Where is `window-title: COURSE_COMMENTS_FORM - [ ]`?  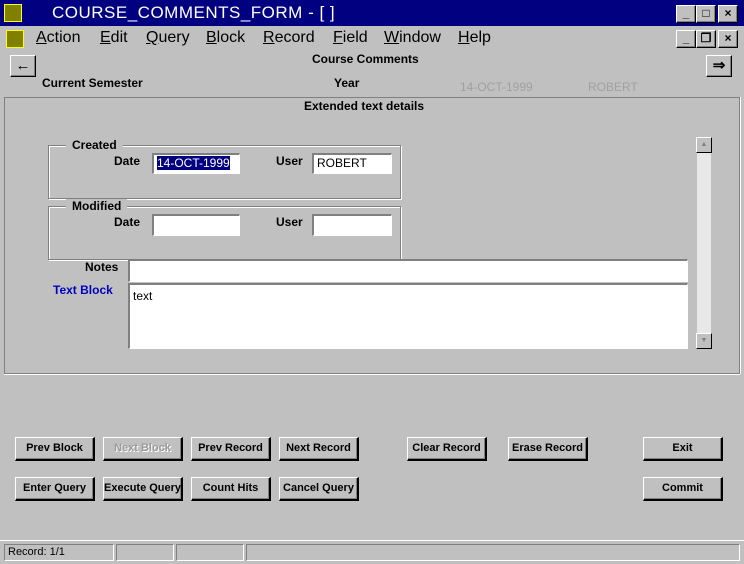
window-title: COURSE_COMMENTS_FORM - [ ] is located at coordinates (194, 12).